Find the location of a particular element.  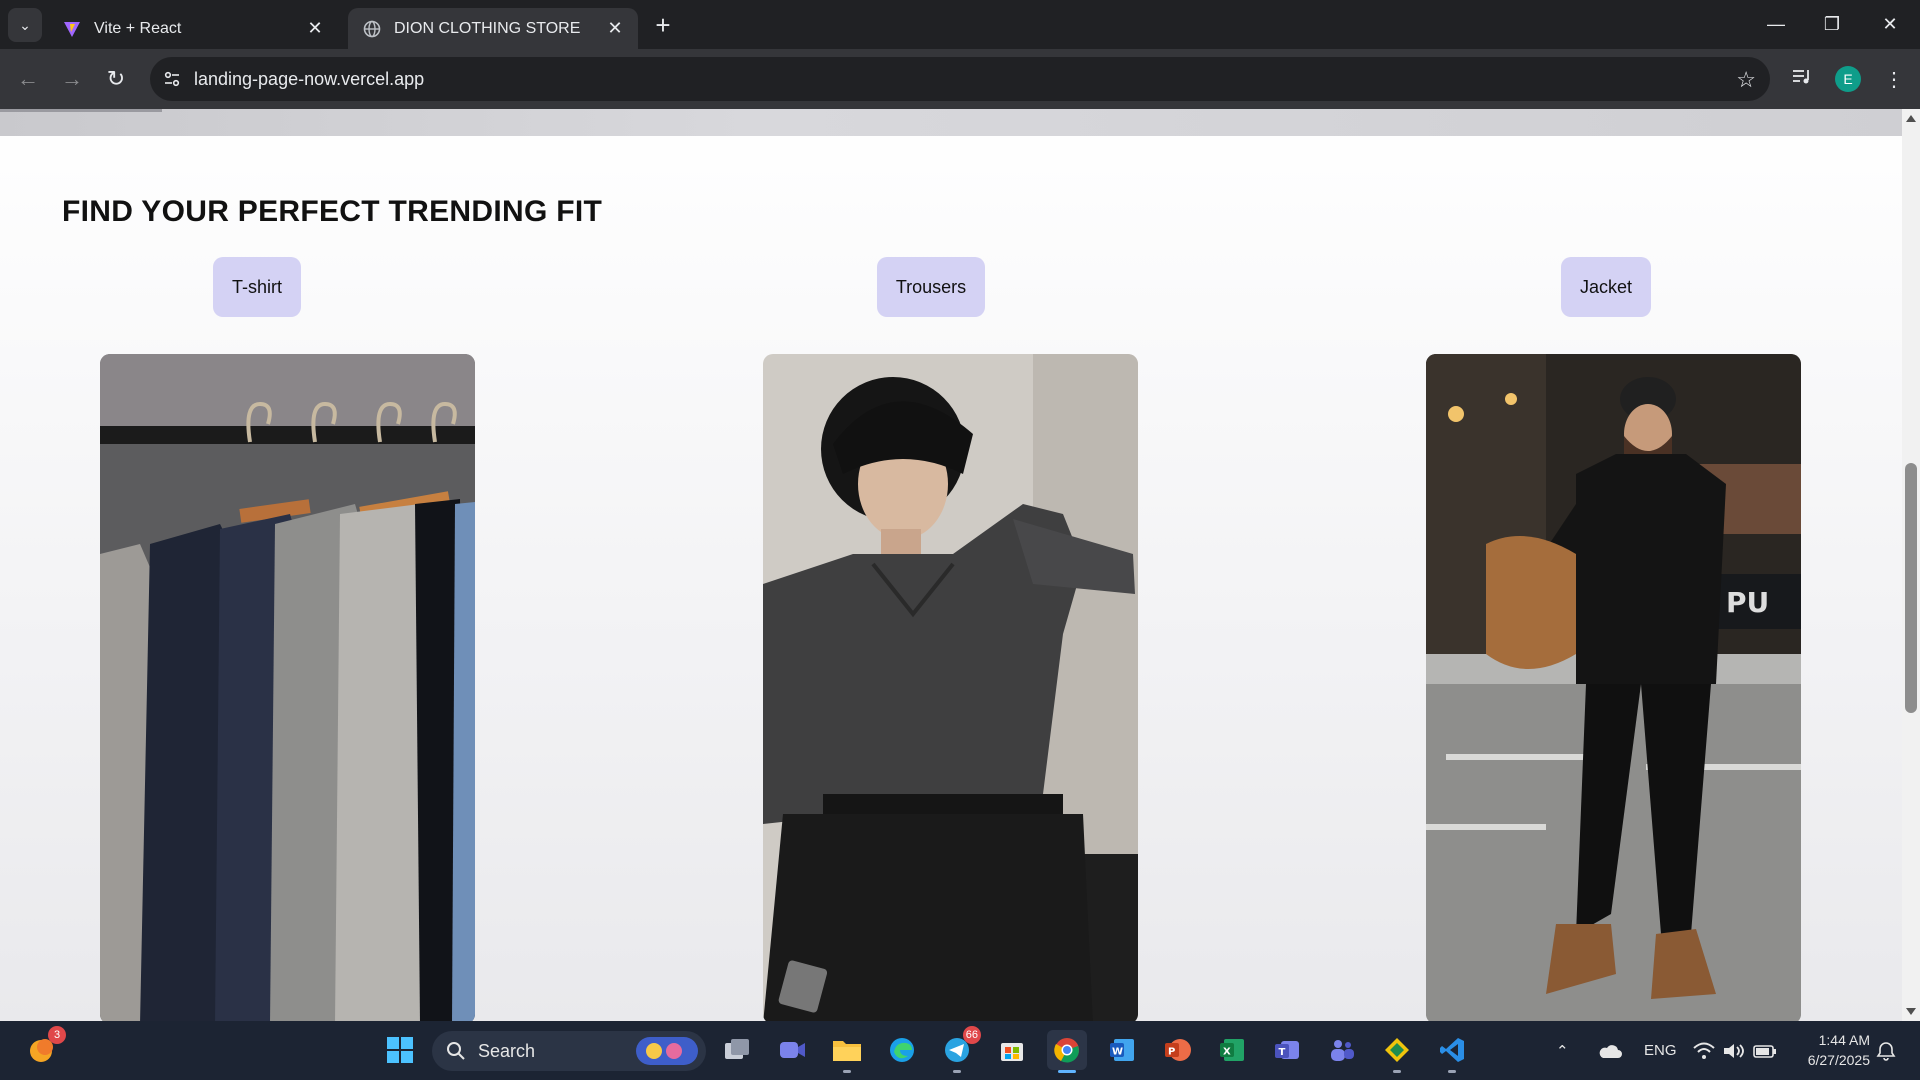

language-label: ENG is located at coordinates (1660, 1050).